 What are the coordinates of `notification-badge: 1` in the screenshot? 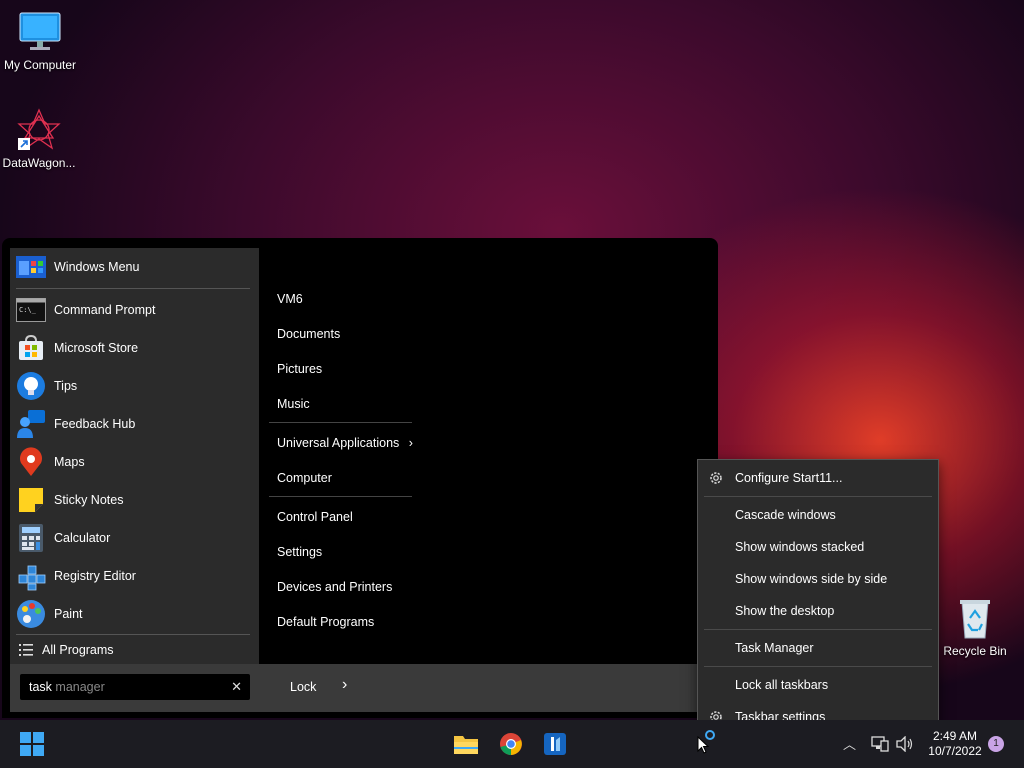 It's located at (996, 744).